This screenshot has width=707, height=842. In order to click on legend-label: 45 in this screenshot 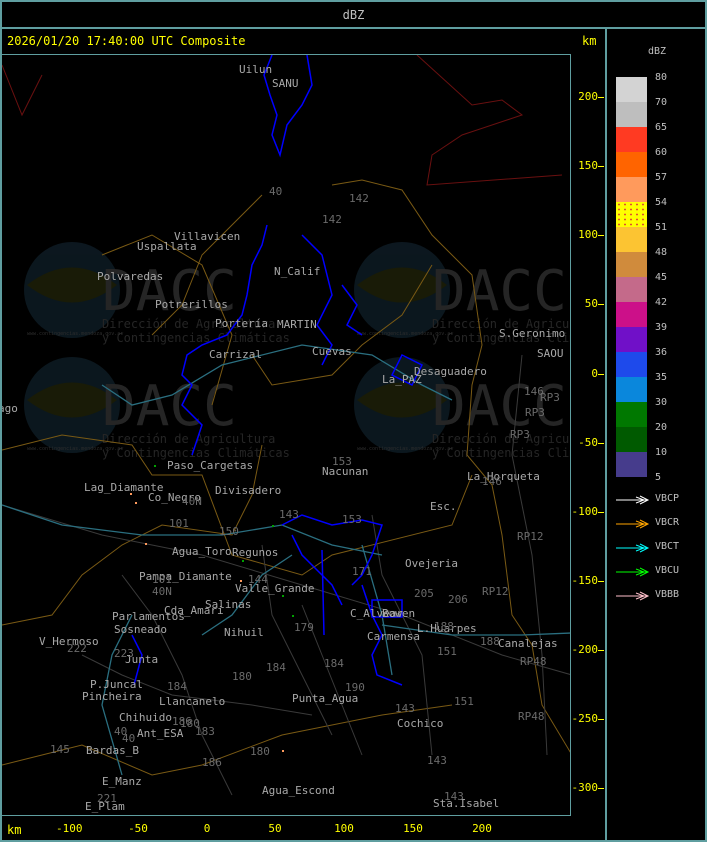, I will do `click(661, 277)`.